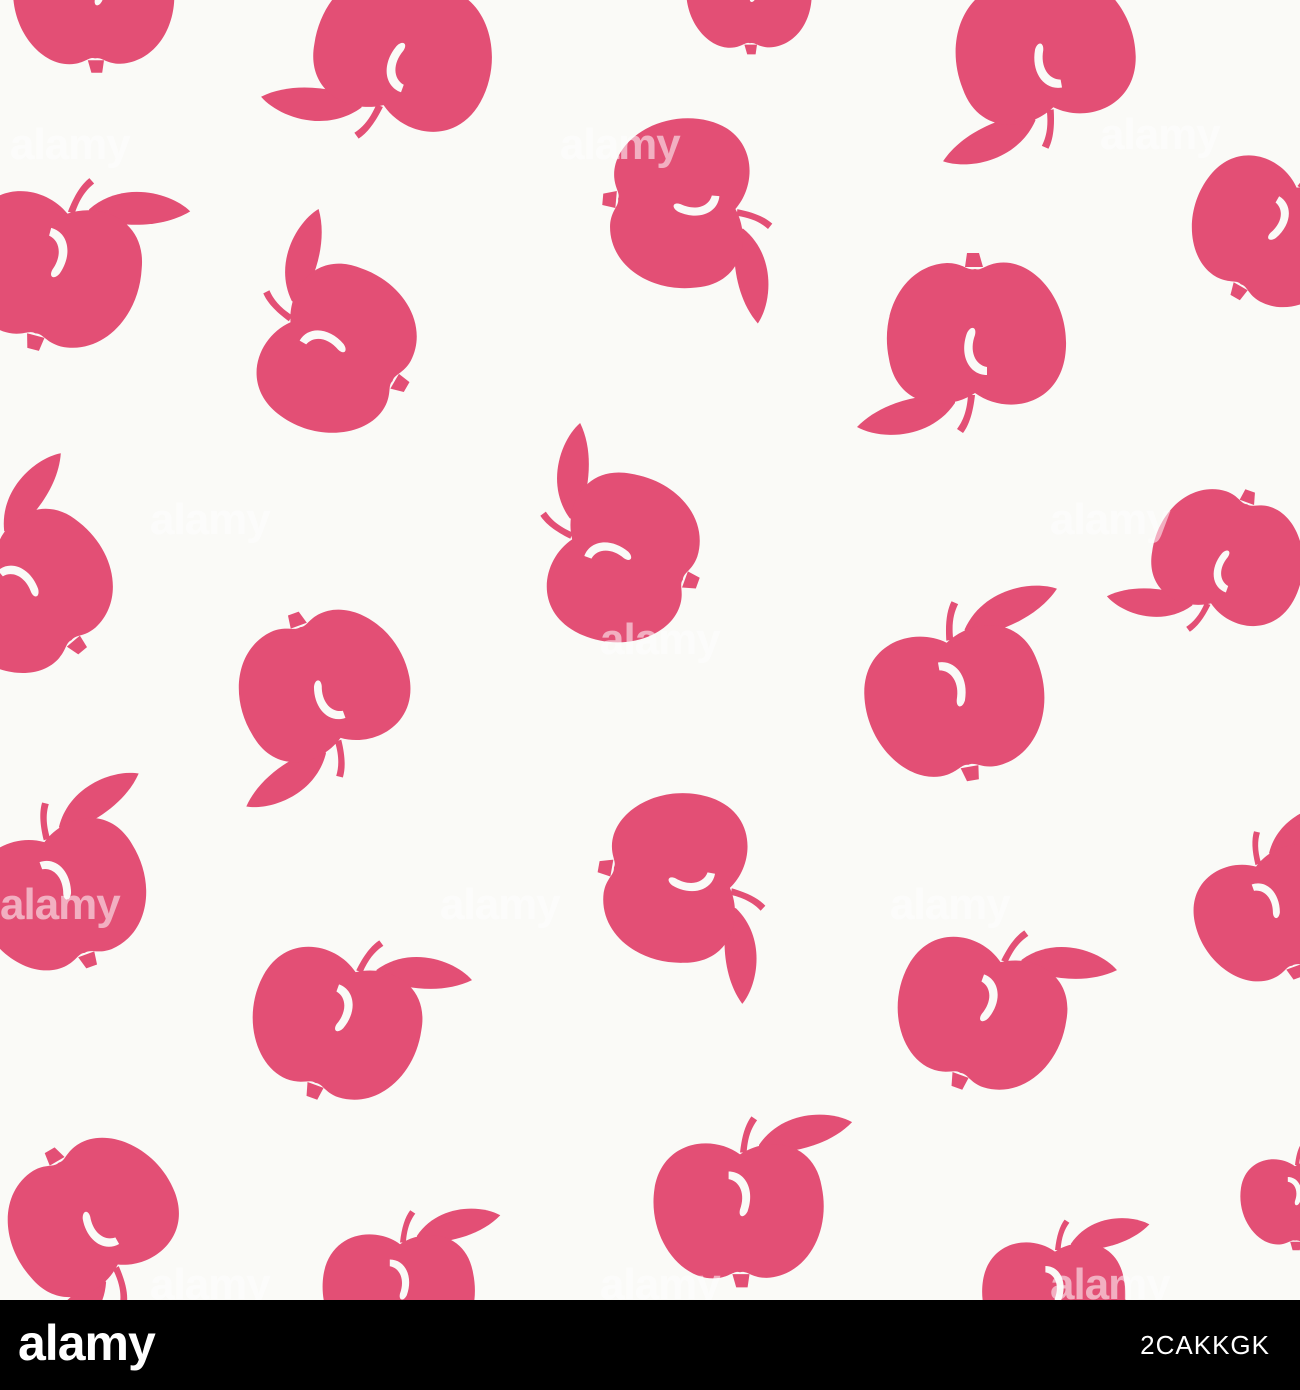  I want to click on image-code: 2CAKKGK, so click(1205, 1345).